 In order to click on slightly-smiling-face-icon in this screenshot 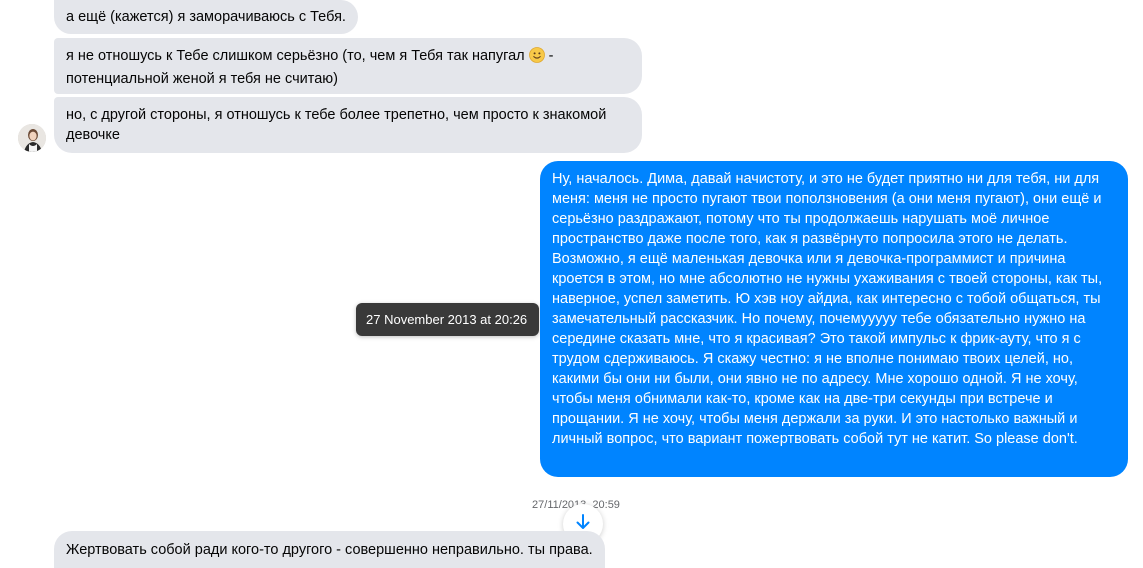, I will do `click(536, 58)`.